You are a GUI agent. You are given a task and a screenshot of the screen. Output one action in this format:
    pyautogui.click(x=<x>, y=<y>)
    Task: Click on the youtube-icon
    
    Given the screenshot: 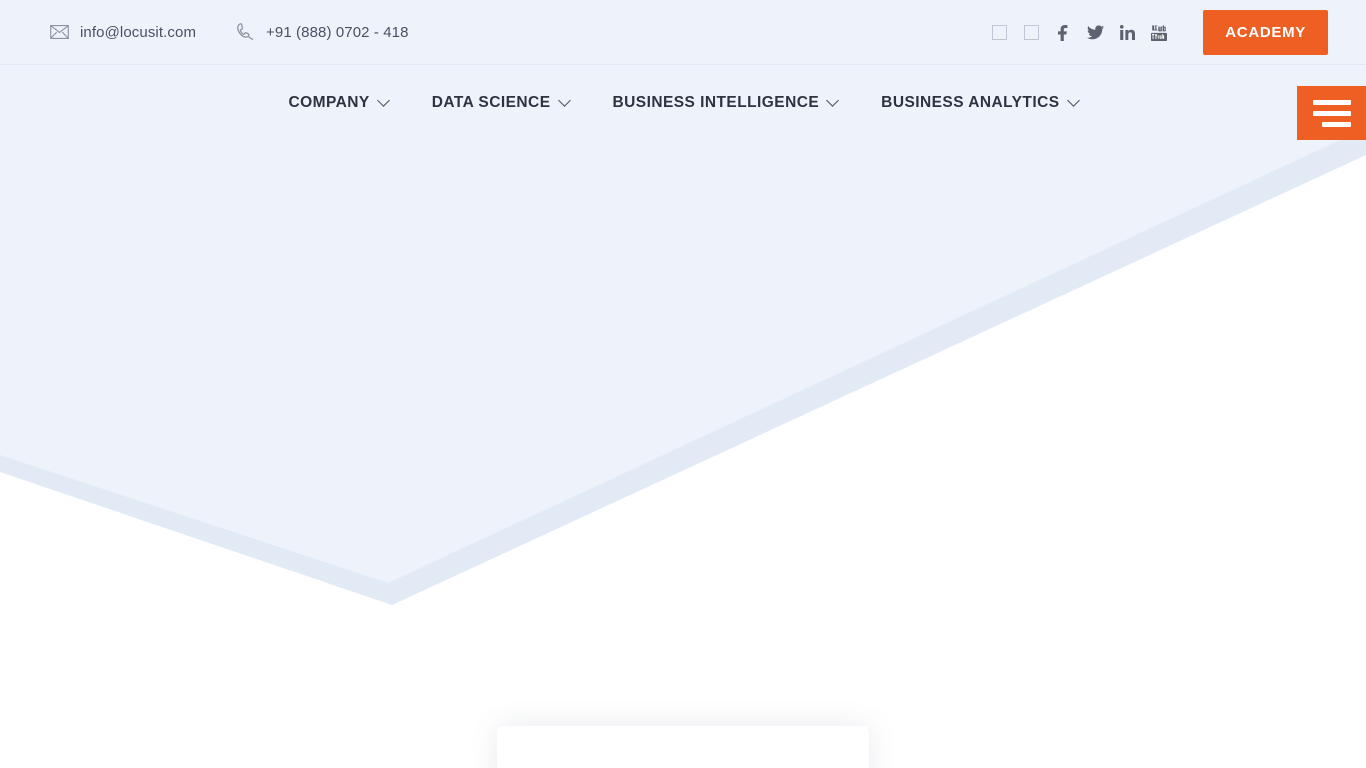 What is the action you would take?
    pyautogui.click(x=1159, y=32)
    